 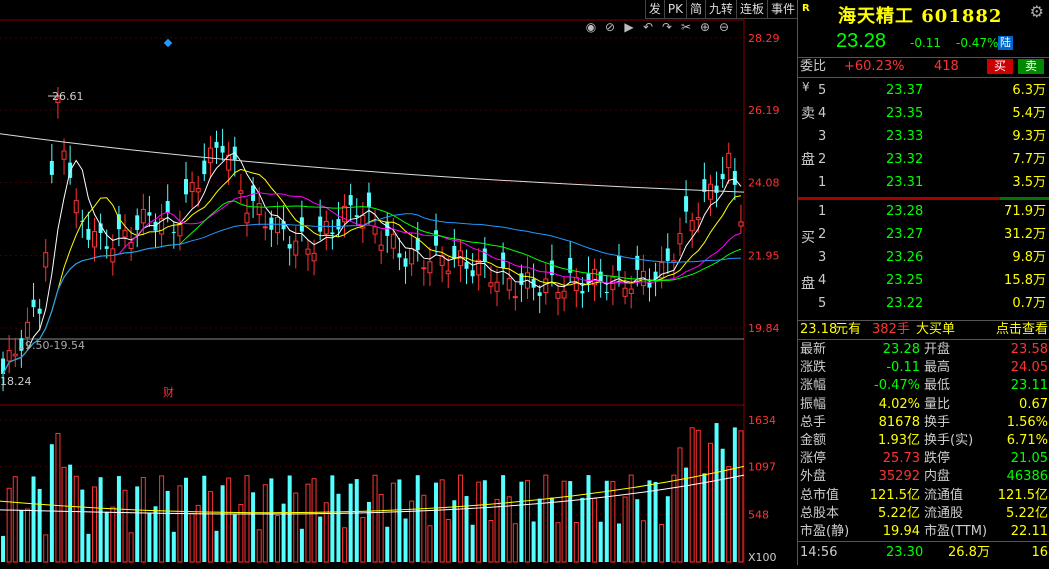 What do you see at coordinates (648, 27) in the screenshot?
I see `undo-icon: ↶` at bounding box center [648, 27].